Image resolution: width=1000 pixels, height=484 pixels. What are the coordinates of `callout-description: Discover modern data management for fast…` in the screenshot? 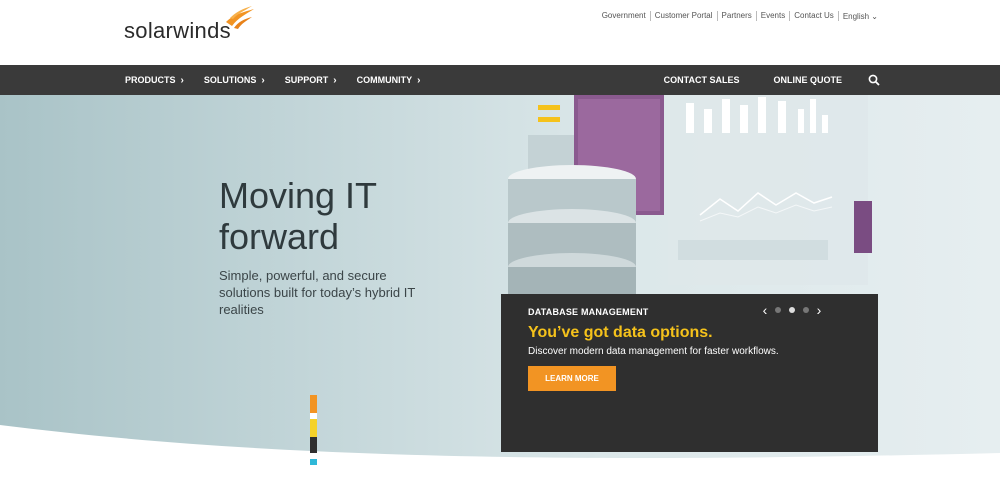 It's located at (653, 351).